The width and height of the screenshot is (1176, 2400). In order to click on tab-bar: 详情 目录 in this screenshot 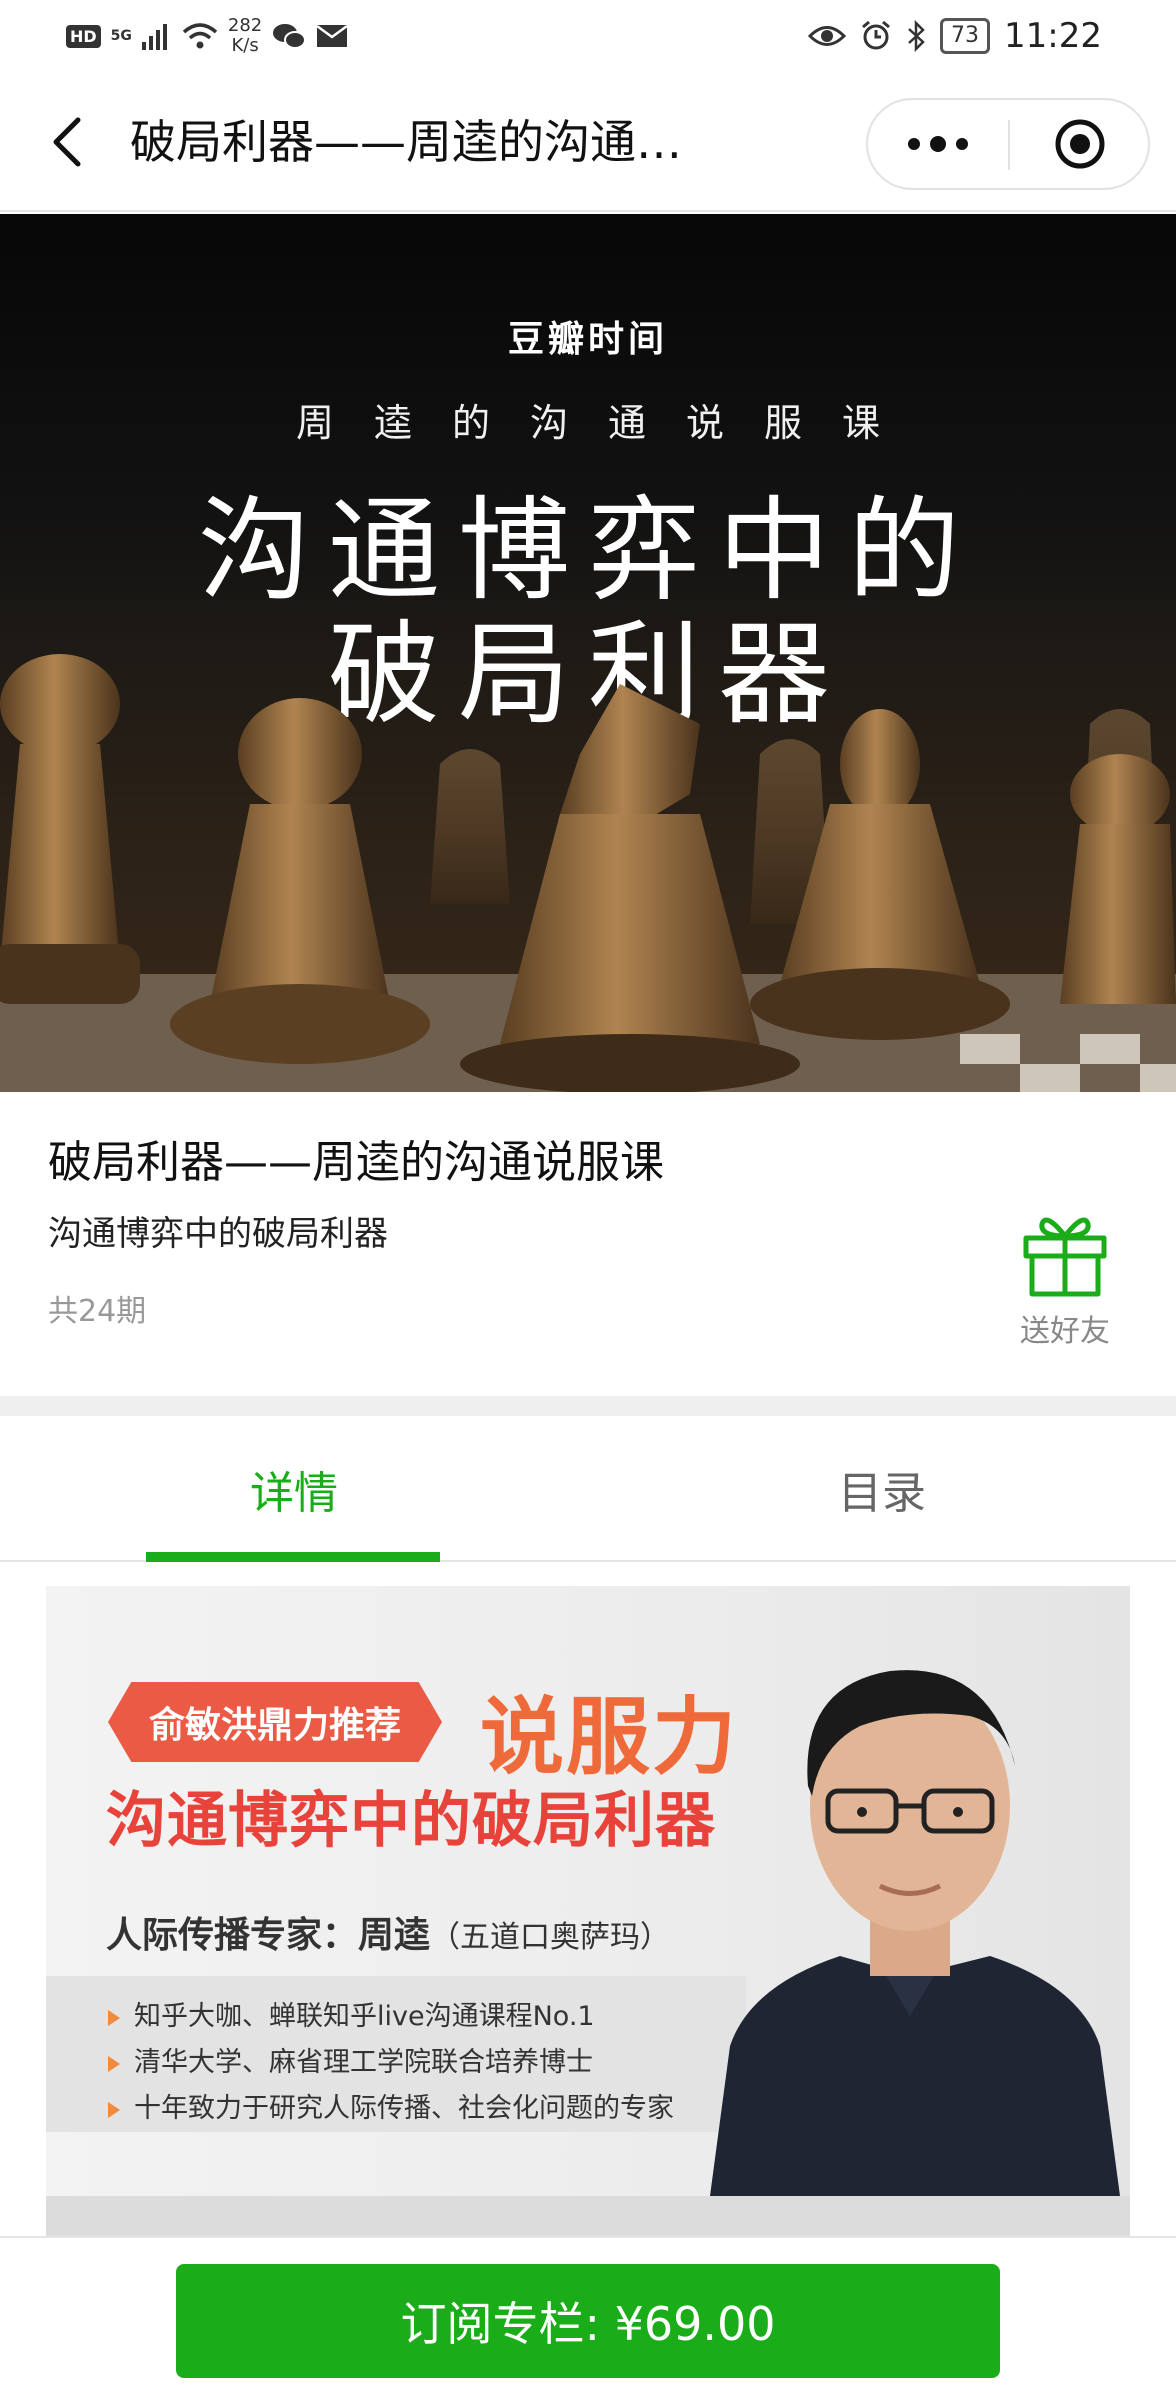, I will do `click(588, 1489)`.